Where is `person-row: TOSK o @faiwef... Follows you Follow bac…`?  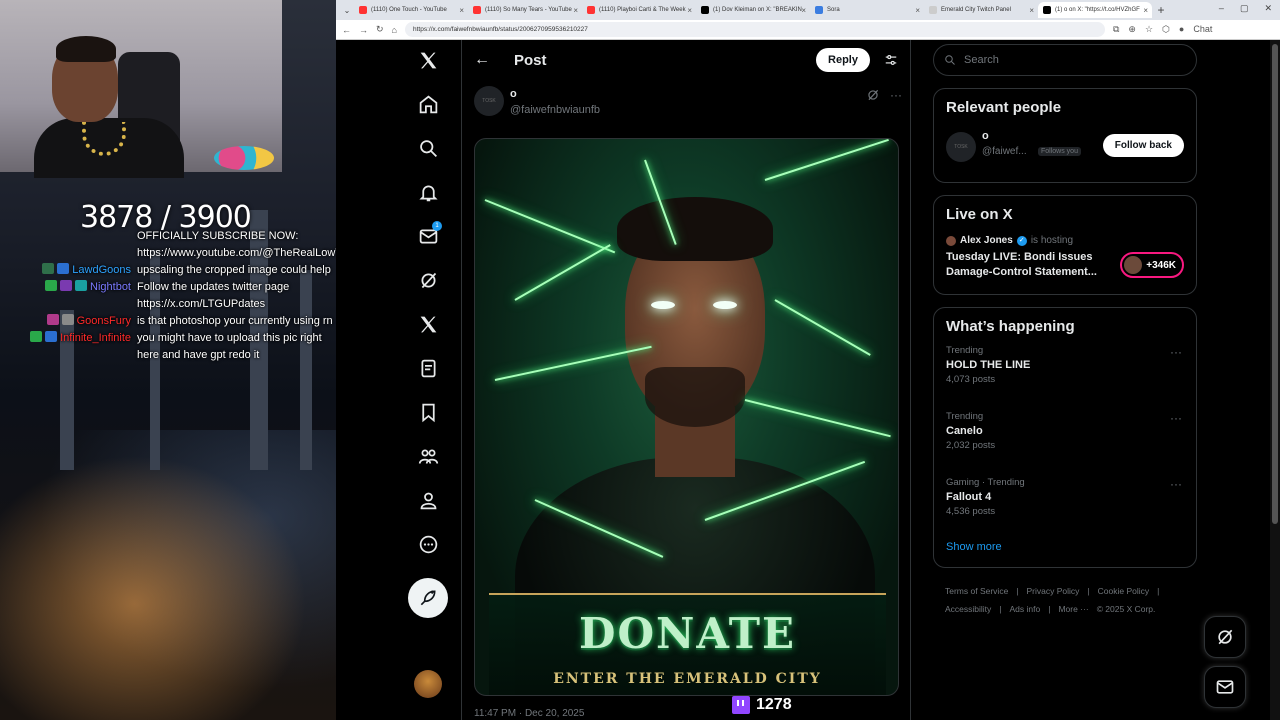
person-row: TOSK o @faiwef... Follows you Follow bac… is located at coordinates (1065, 149).